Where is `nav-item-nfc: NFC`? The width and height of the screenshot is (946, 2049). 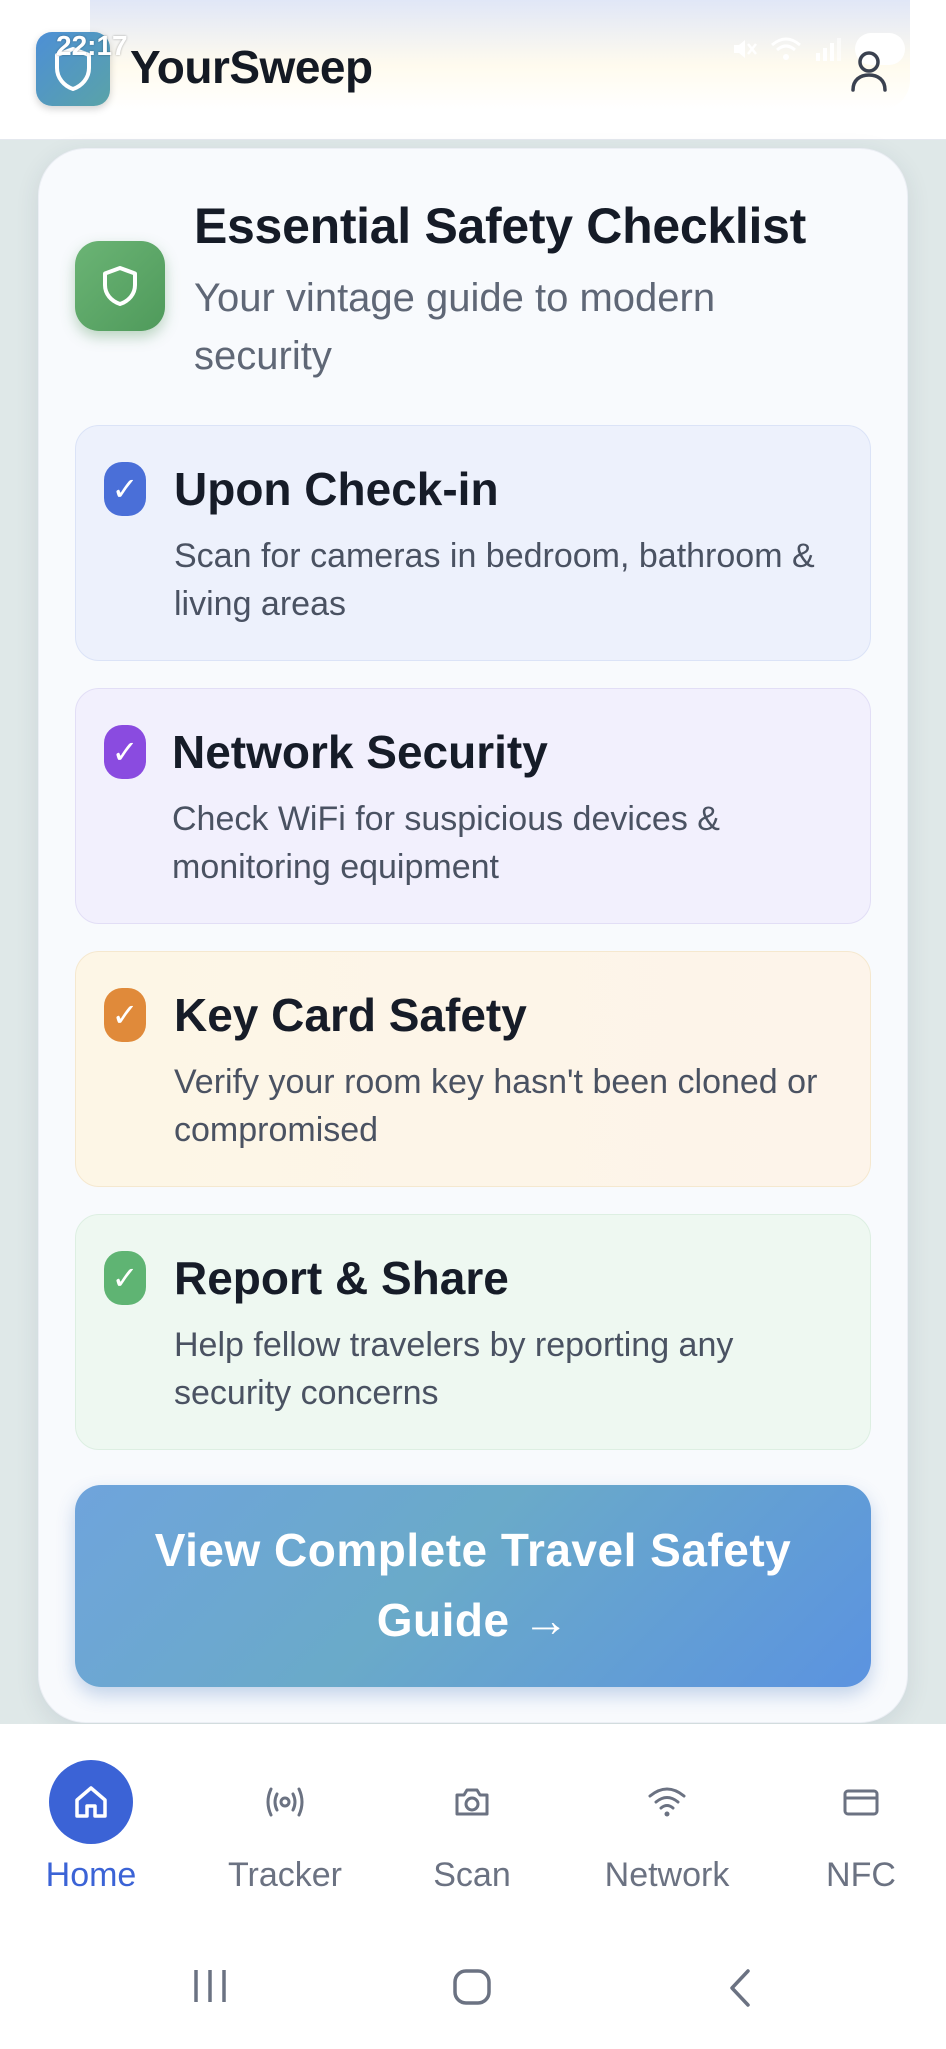
nav-item-nfc: NFC is located at coordinates (861, 1824).